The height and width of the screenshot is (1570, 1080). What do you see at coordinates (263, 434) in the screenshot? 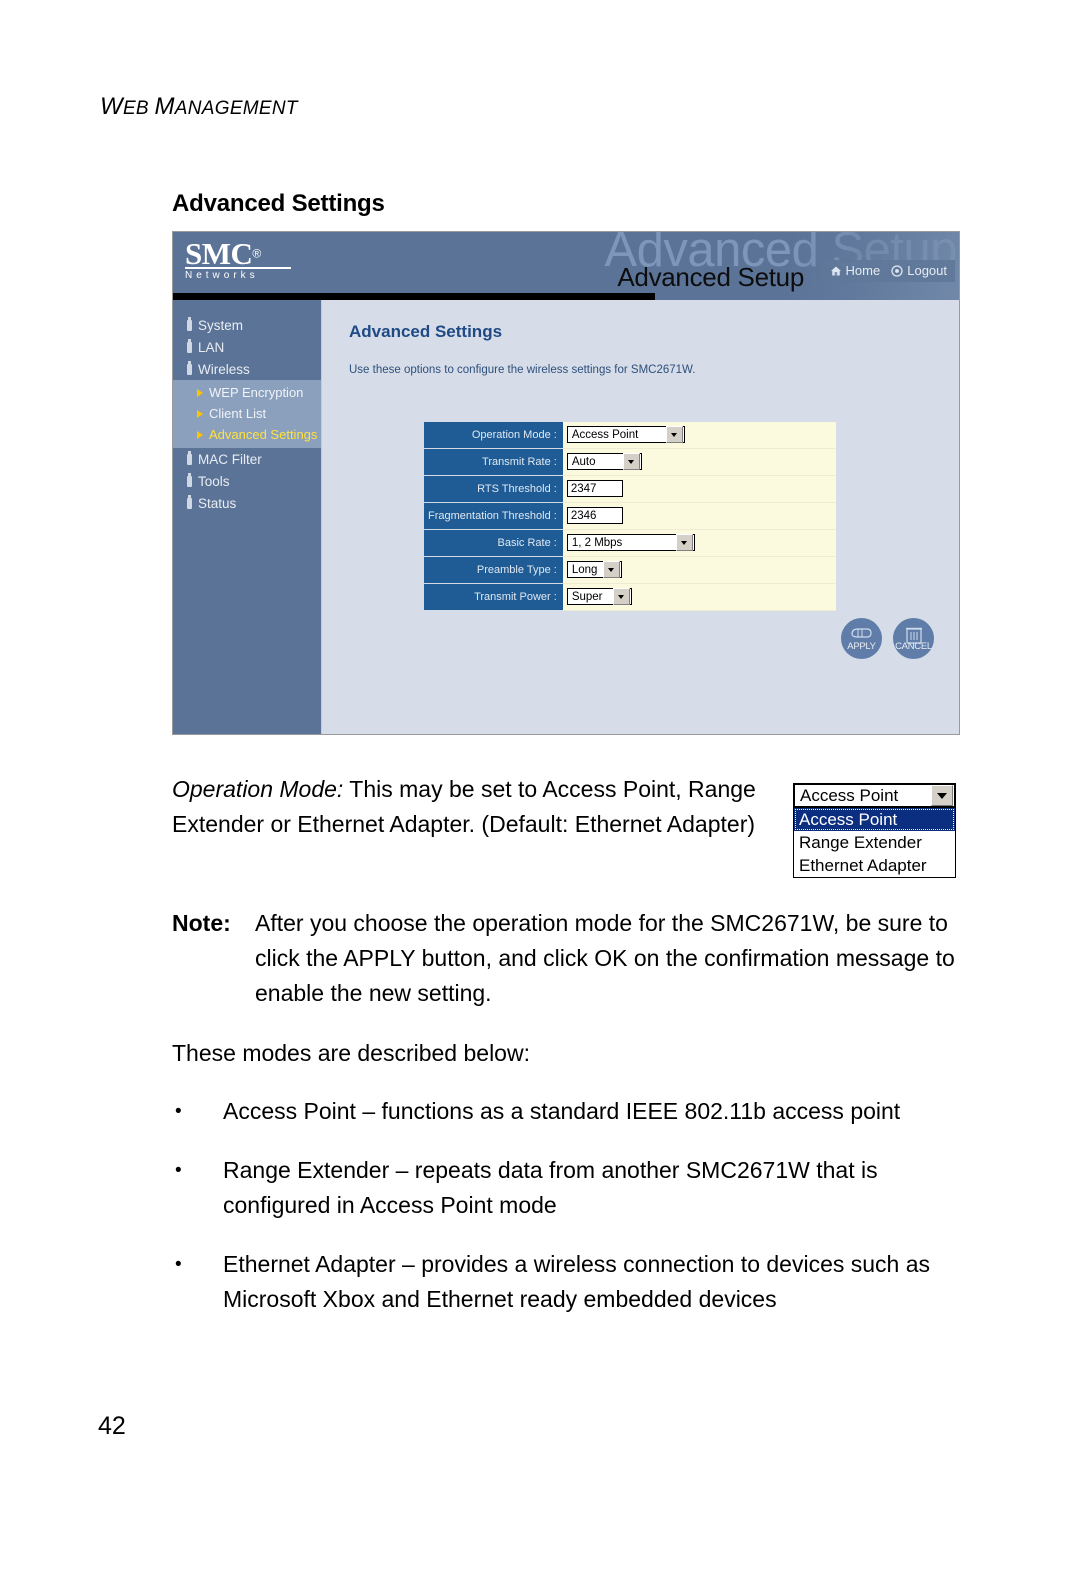
I see `sidebar-subitem-label: Advanced Settings` at bounding box center [263, 434].